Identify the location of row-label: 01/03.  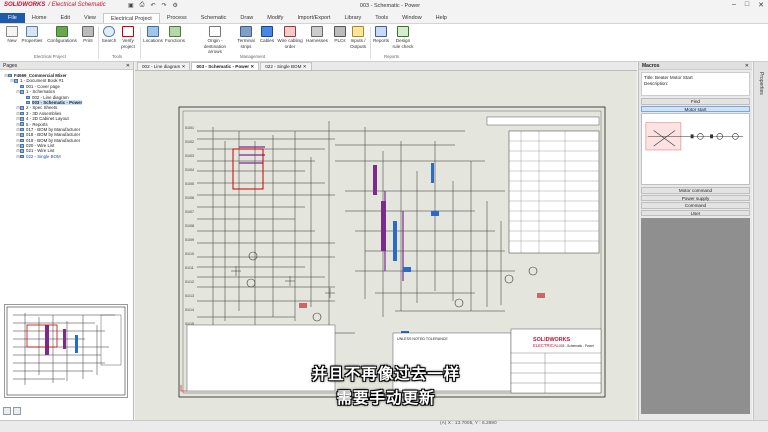
(189, 156).